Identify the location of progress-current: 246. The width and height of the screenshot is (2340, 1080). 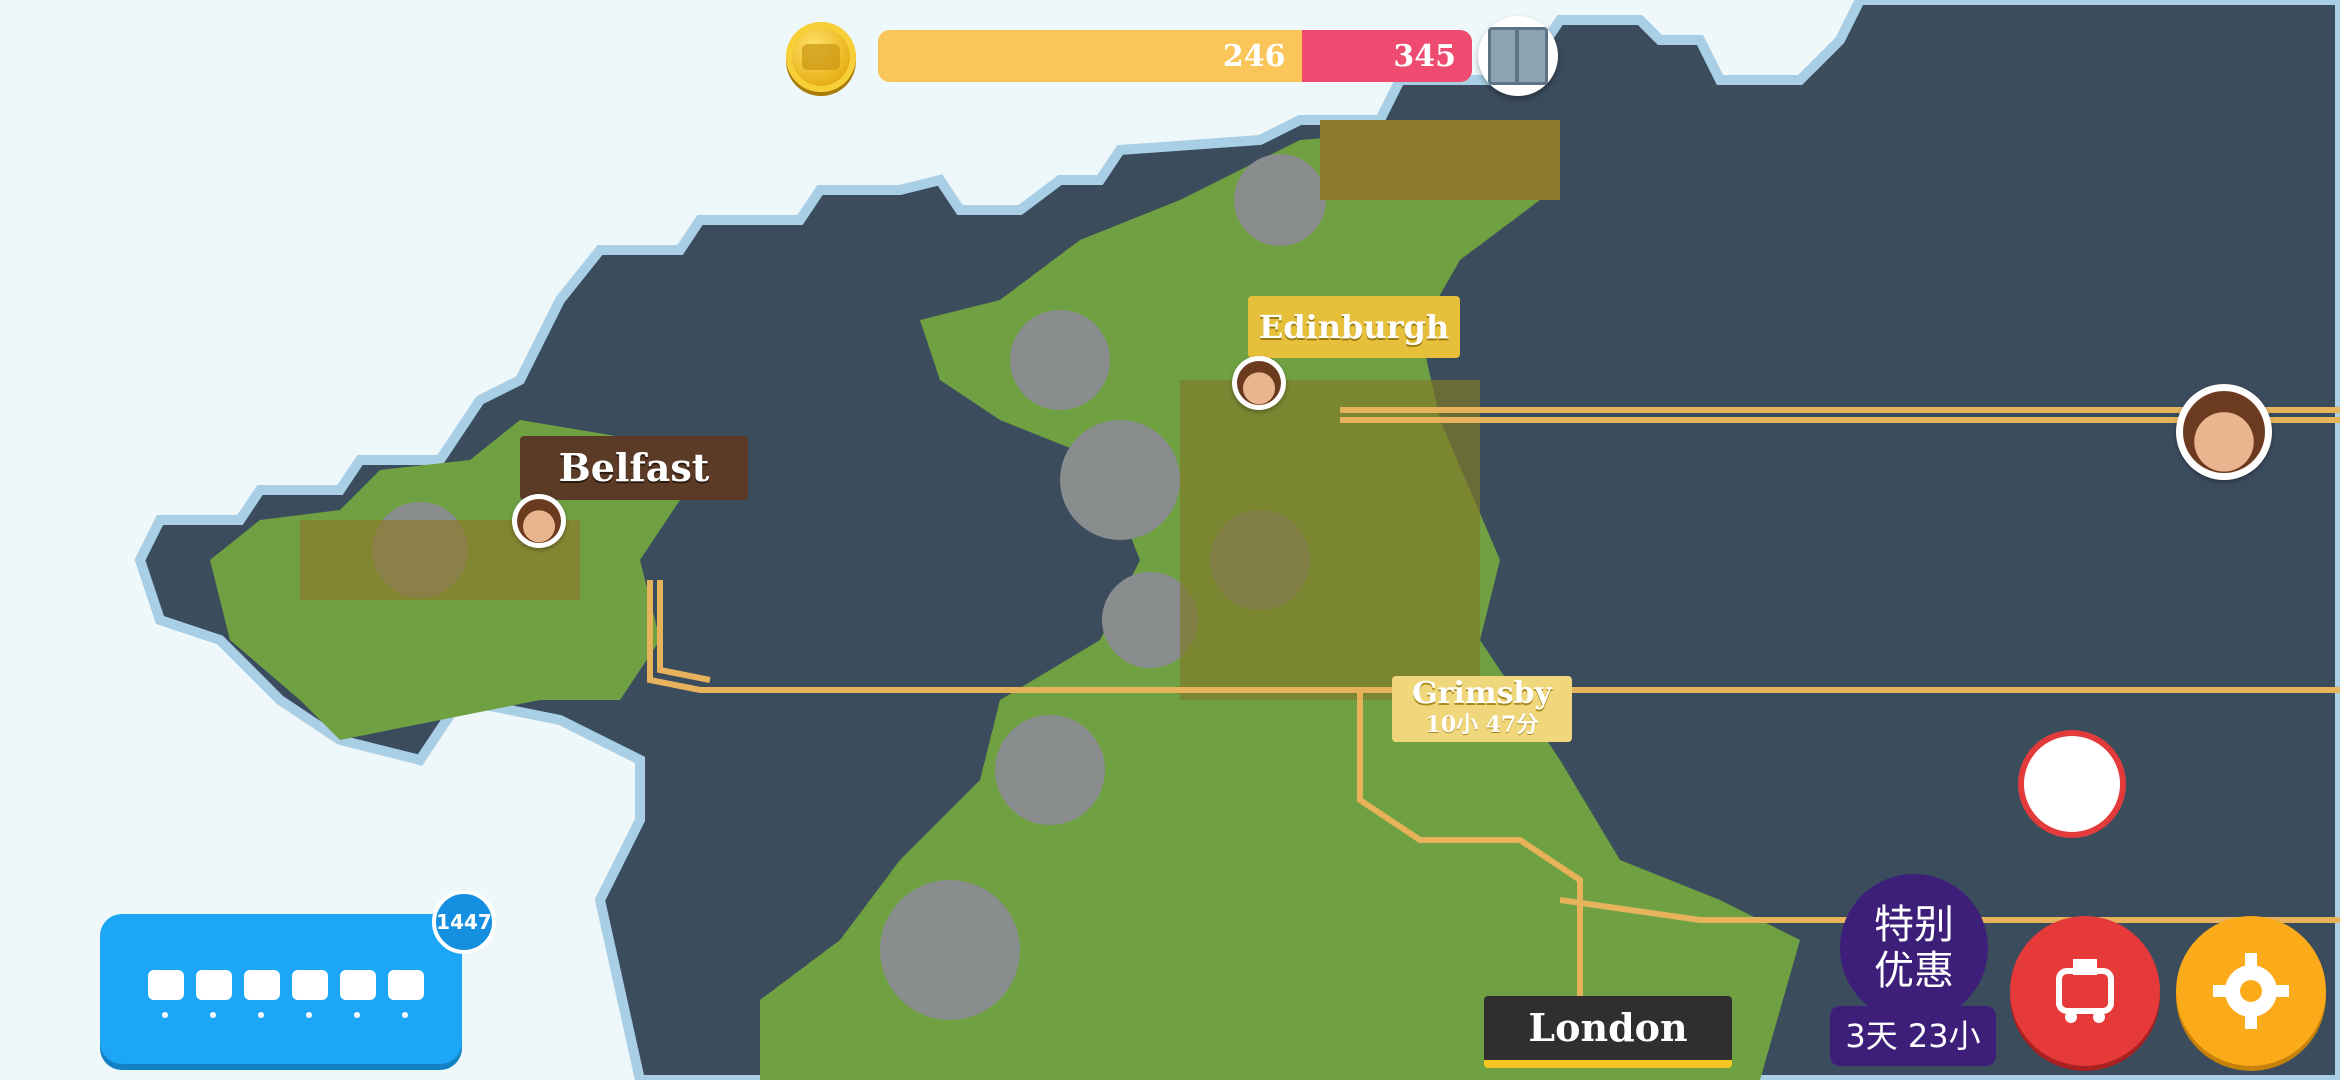
(1254, 56).